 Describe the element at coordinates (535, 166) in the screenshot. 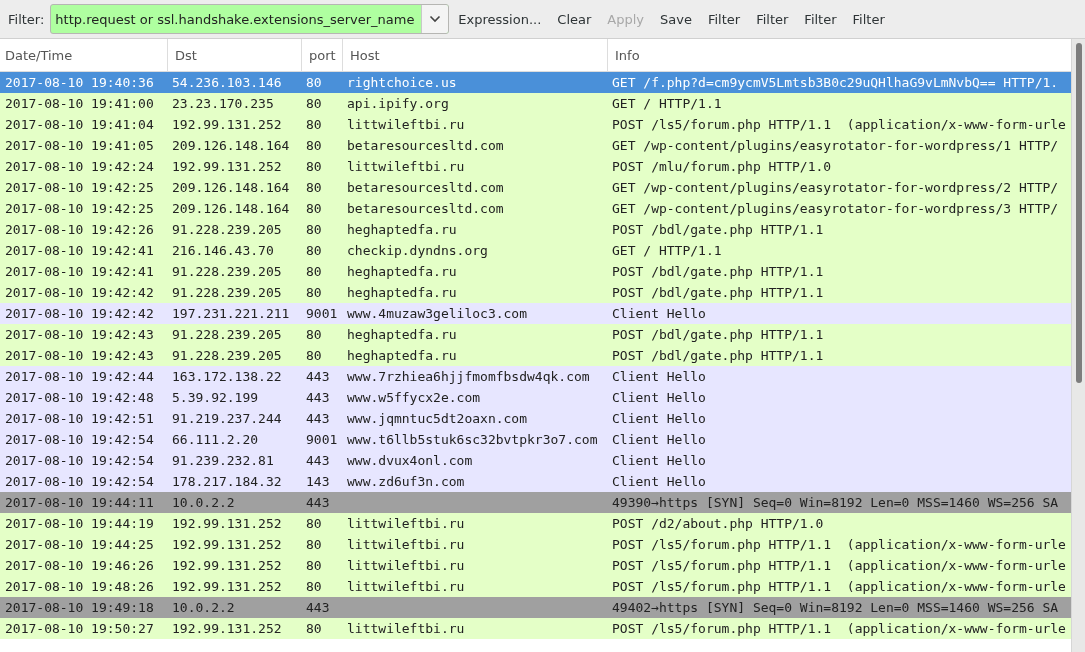

I see `packet-row: 2017-08-10 19:42:24 192.99.131.252 80 littwileftbi.ru POST /mlu/forum.php HTTP/1.0` at that location.